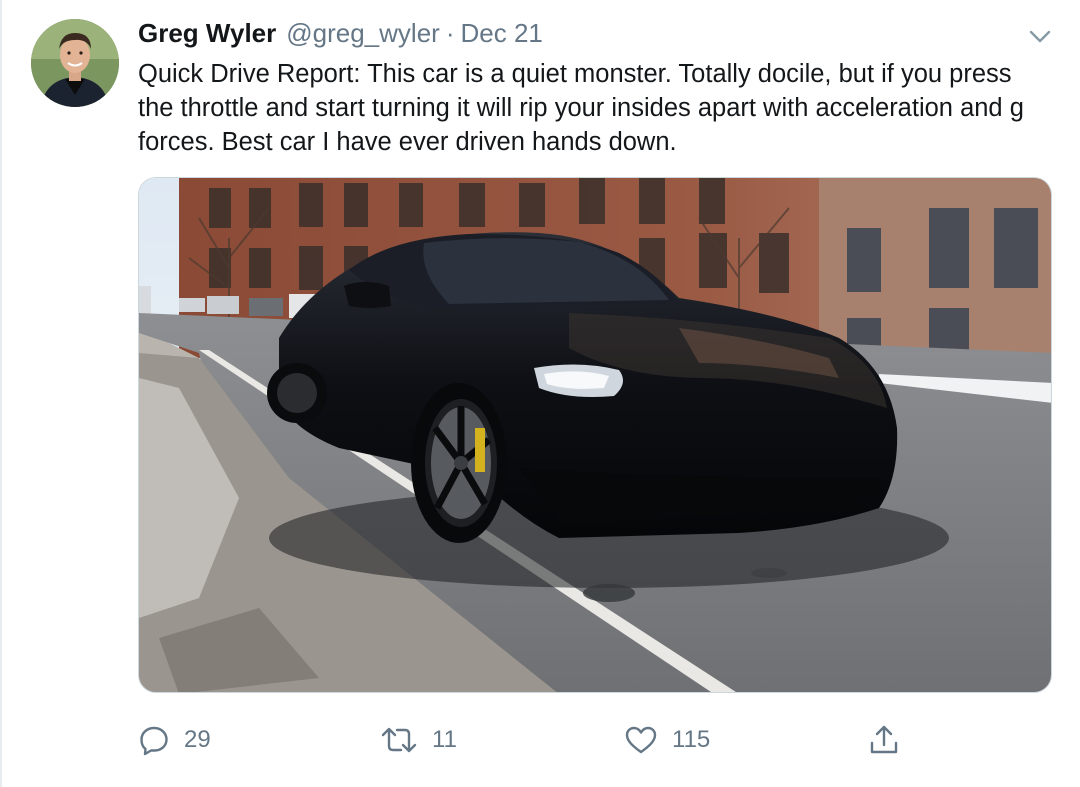 The image size is (1080, 787). Describe the element at coordinates (641, 740) in the screenshot. I see `like-icon` at that location.